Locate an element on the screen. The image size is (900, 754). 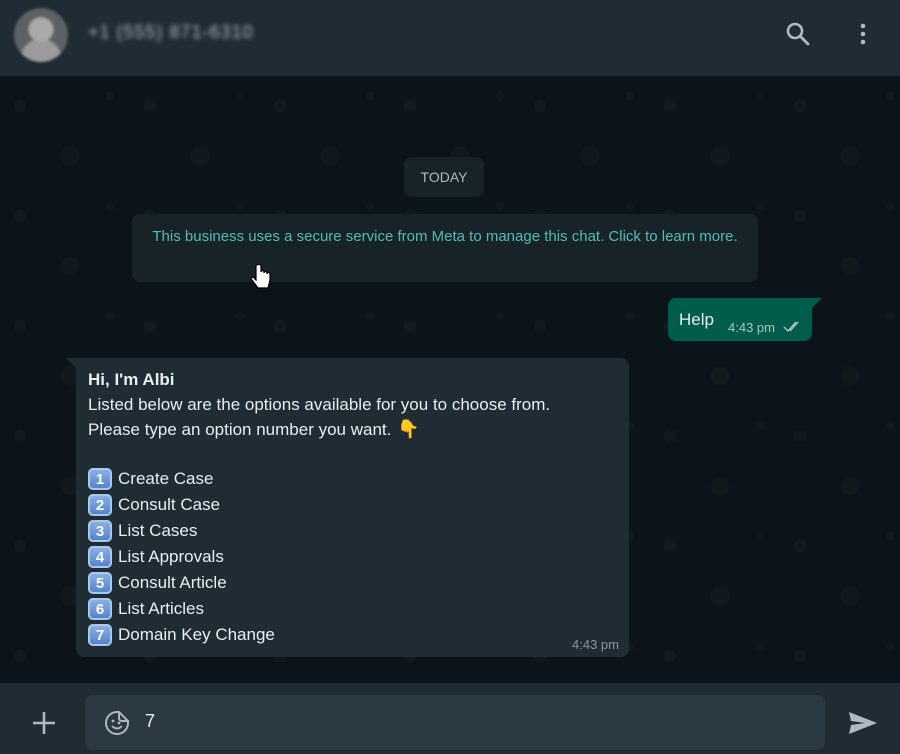
option-label: Create Case is located at coordinates (166, 478).